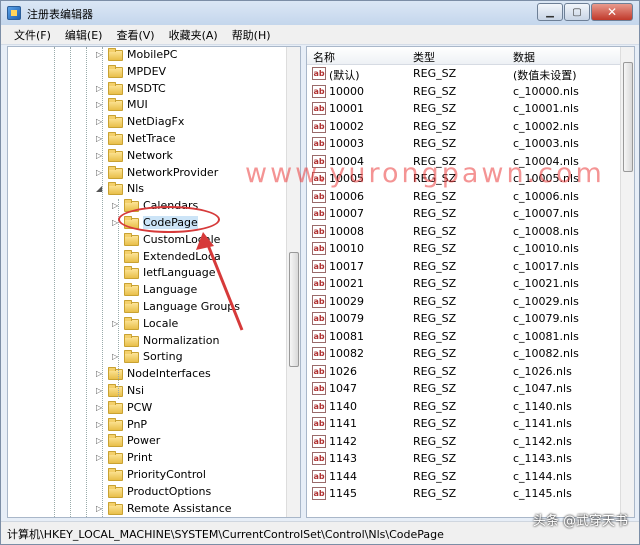 Image resolution: width=640 pixels, height=545 pixels. I want to click on value-row: ab 10004 REG_SZ c_10004.nls, so click(464, 162).